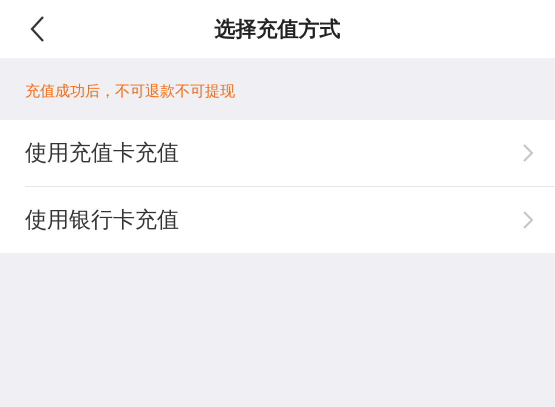 The height and width of the screenshot is (407, 555). Describe the element at coordinates (277, 29) in the screenshot. I see `page-title: 选择充值方式` at that location.